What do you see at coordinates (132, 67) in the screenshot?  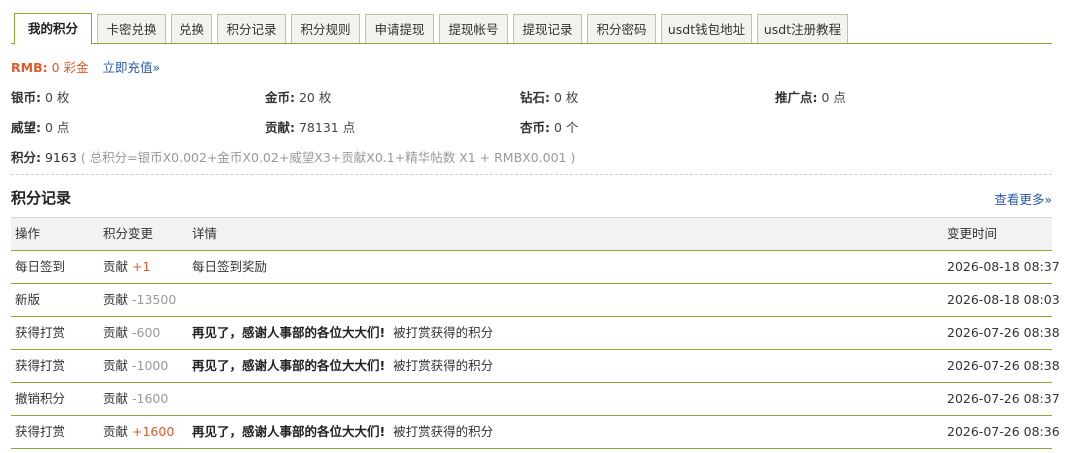 I see `recharge-link: 立即充值»` at bounding box center [132, 67].